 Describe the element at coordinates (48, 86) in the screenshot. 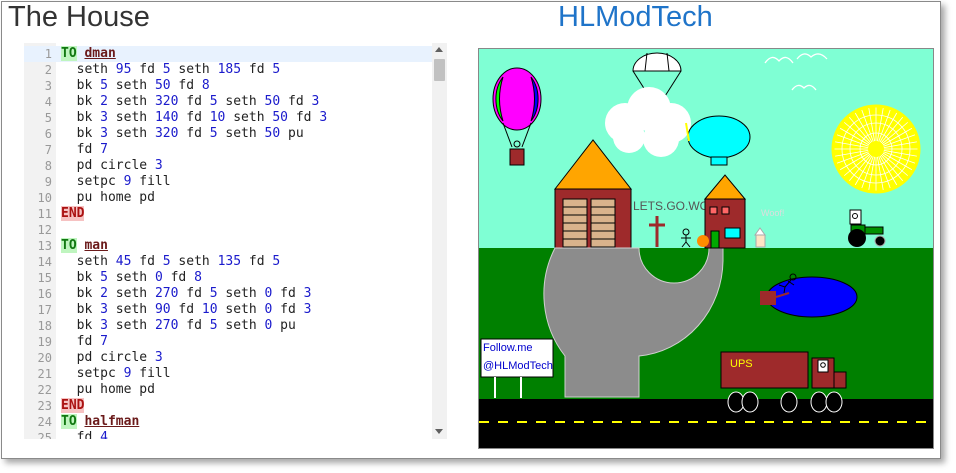

I see `line-number: 3` at that location.